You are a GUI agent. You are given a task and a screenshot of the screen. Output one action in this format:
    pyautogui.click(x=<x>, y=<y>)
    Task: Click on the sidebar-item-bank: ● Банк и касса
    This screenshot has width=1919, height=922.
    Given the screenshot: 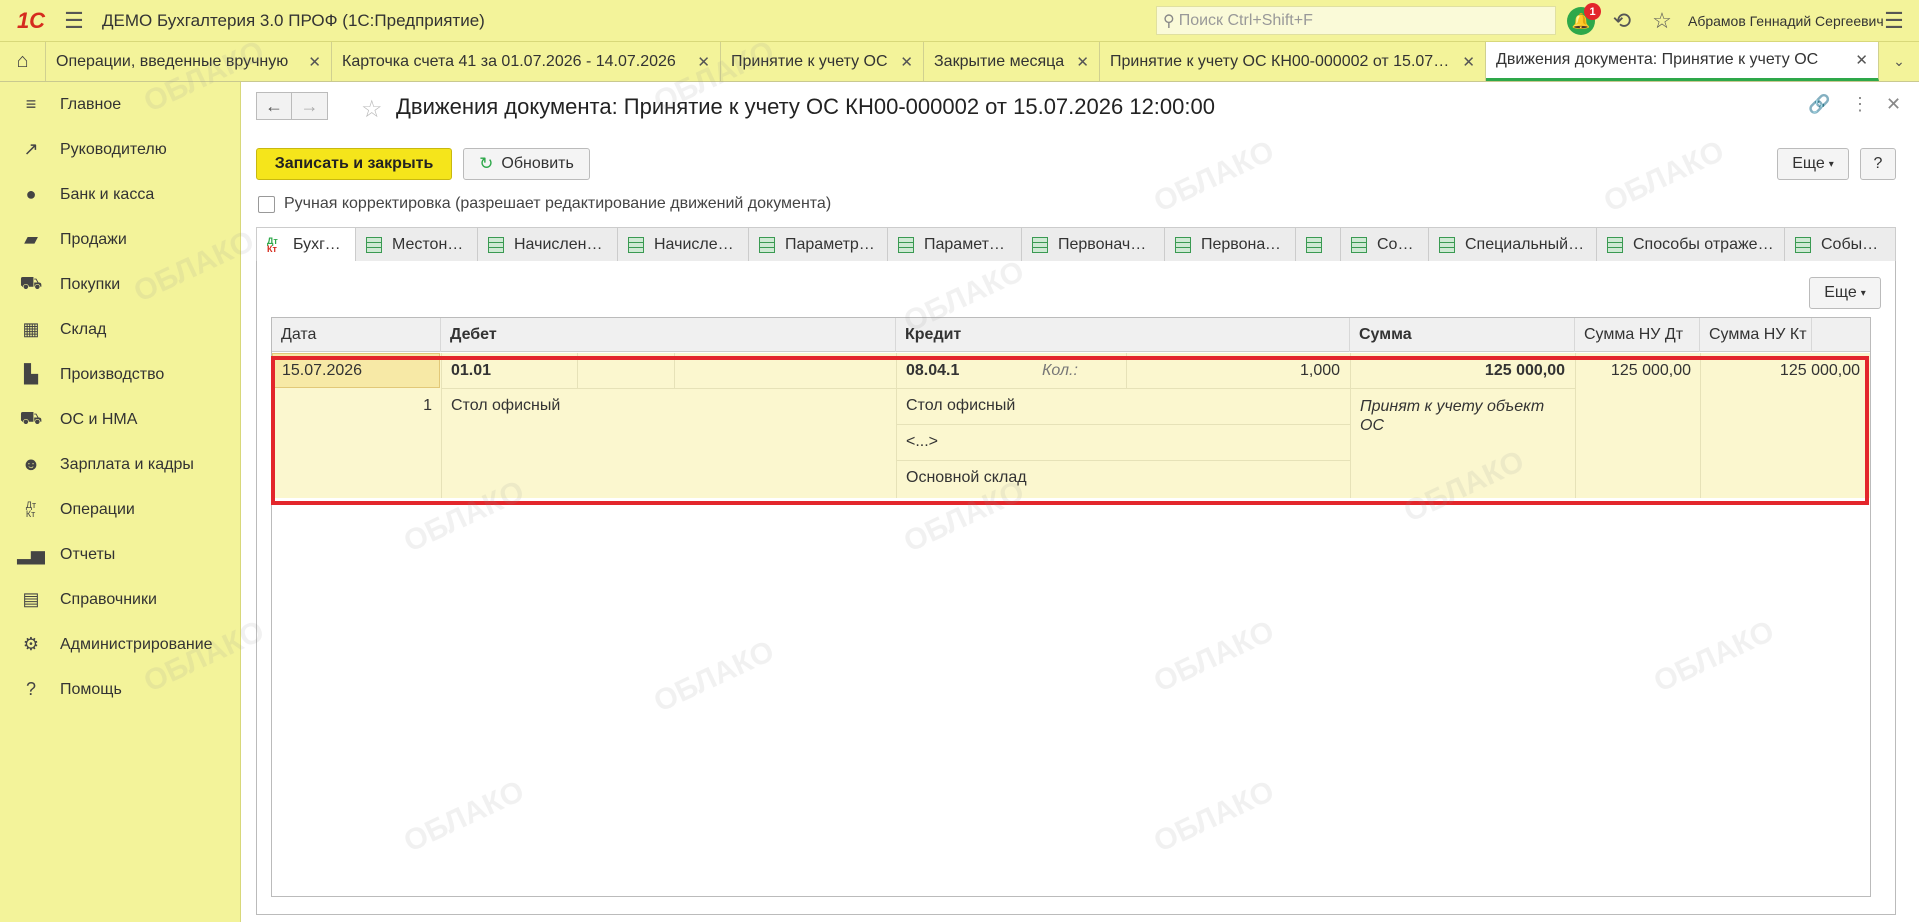 What is the action you would take?
    pyautogui.click(x=120, y=194)
    